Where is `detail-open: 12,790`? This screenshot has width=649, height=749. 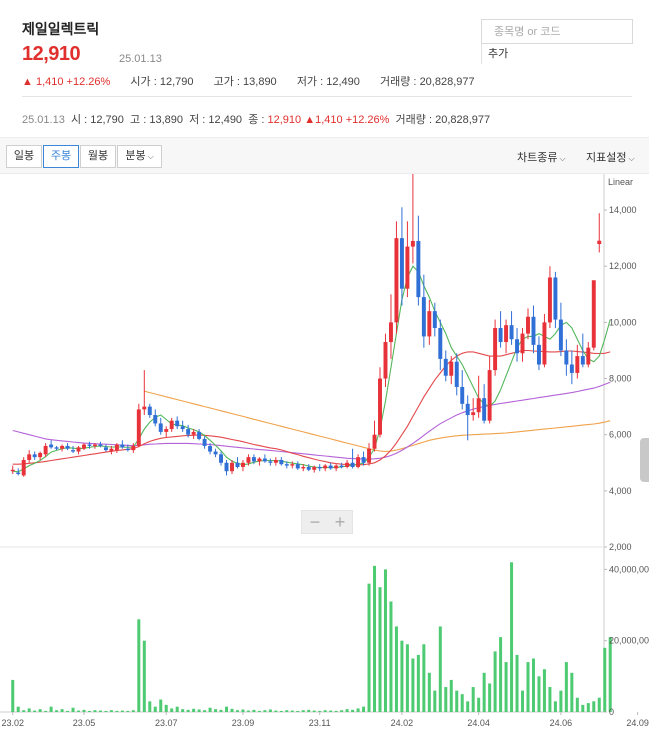
detail-open: 12,790 is located at coordinates (107, 120).